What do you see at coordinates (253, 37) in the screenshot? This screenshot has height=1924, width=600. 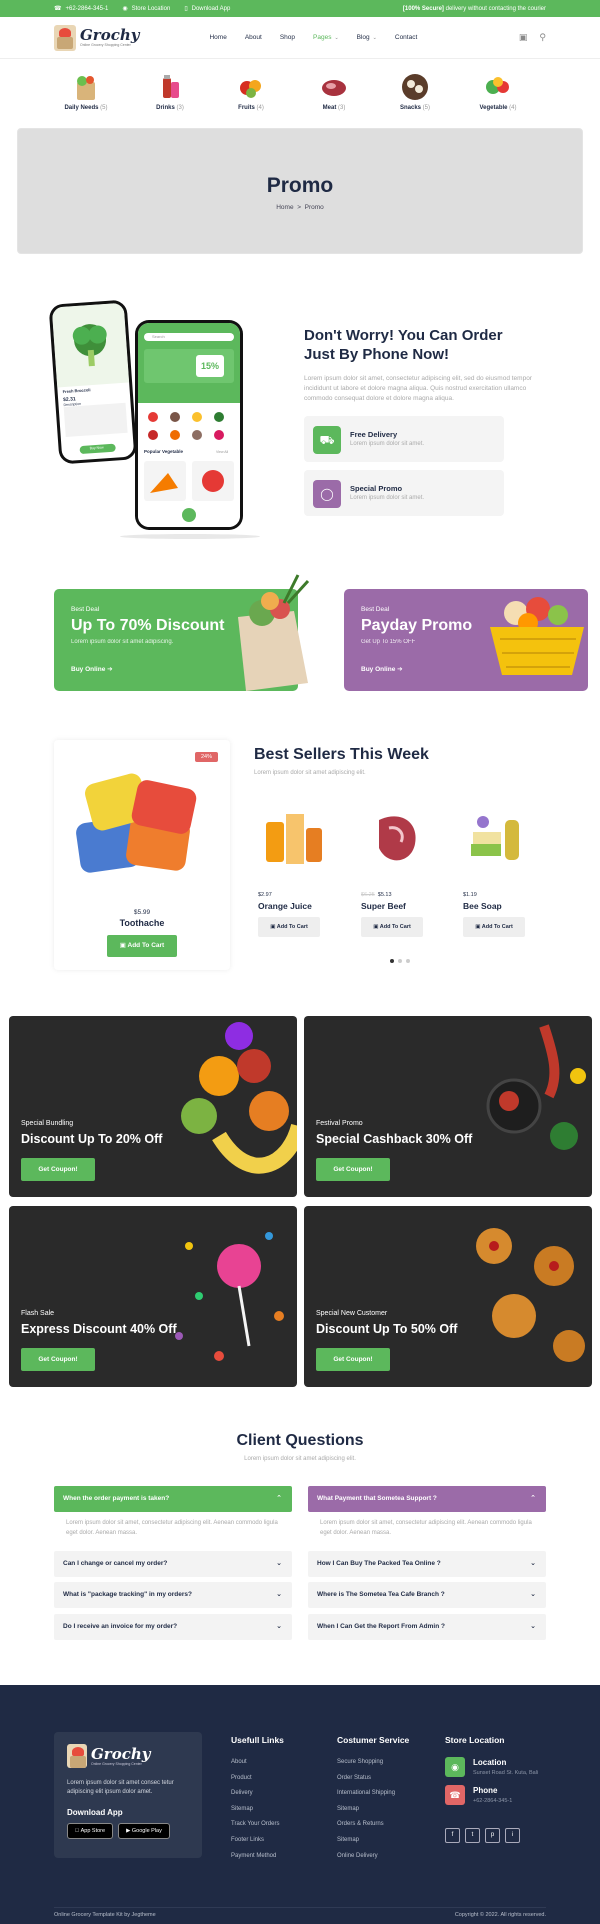 I see `nav-about: About` at bounding box center [253, 37].